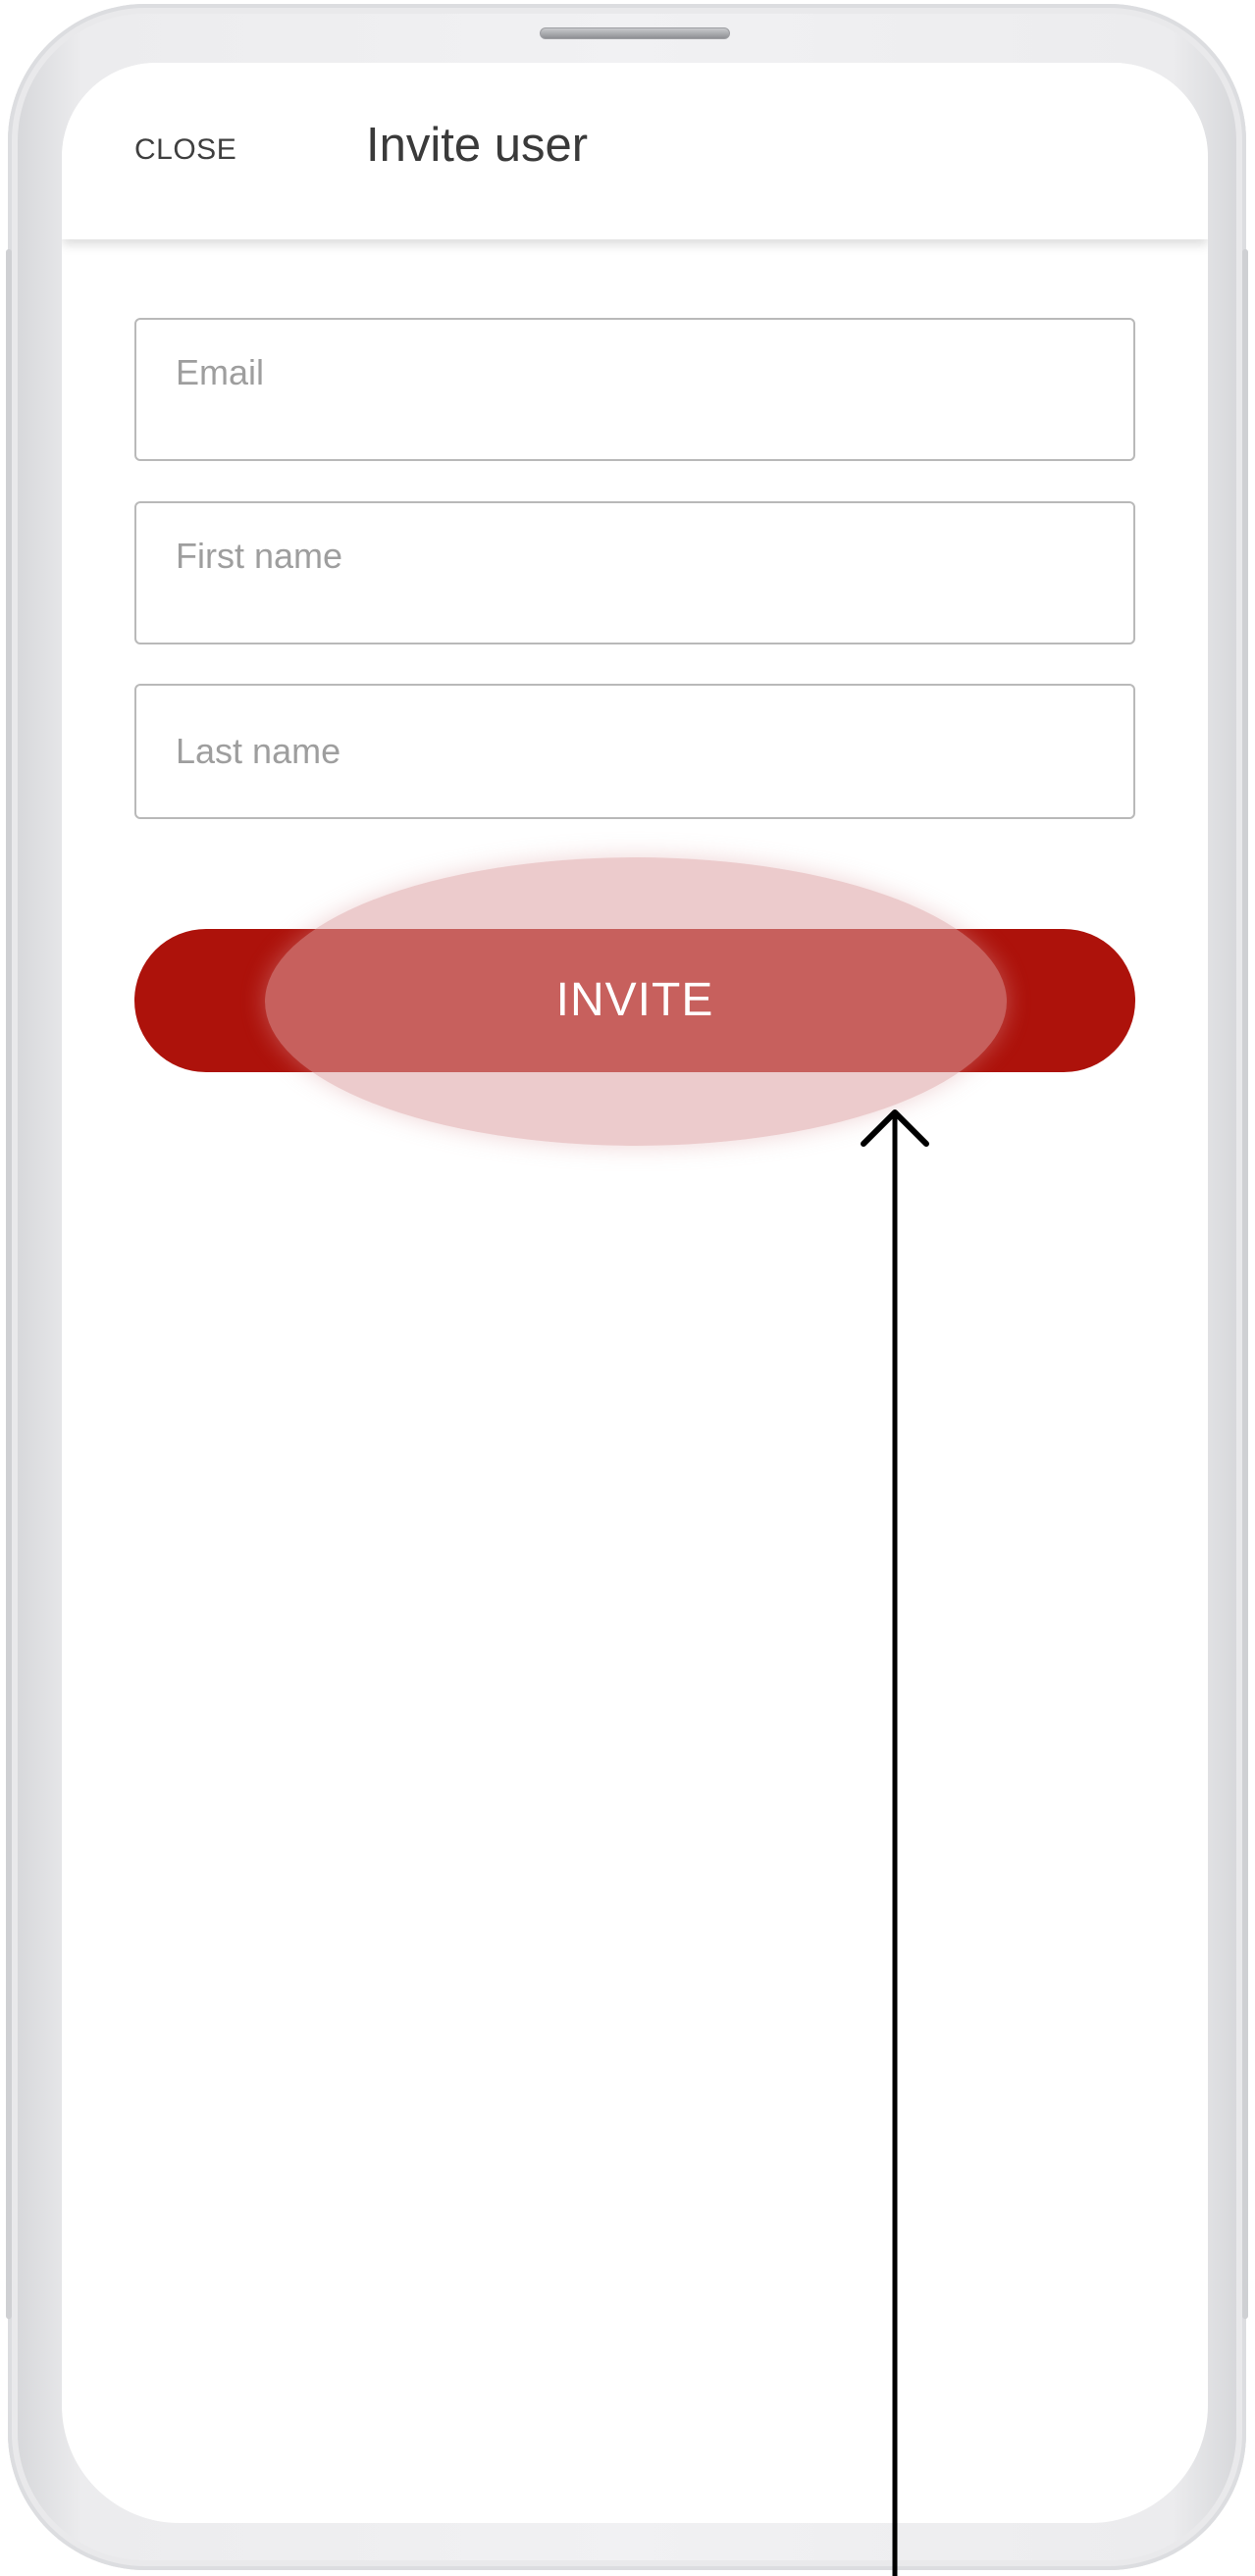 The width and height of the screenshot is (1255, 2576). What do you see at coordinates (635, 572) in the screenshot?
I see `first-name-field` at bounding box center [635, 572].